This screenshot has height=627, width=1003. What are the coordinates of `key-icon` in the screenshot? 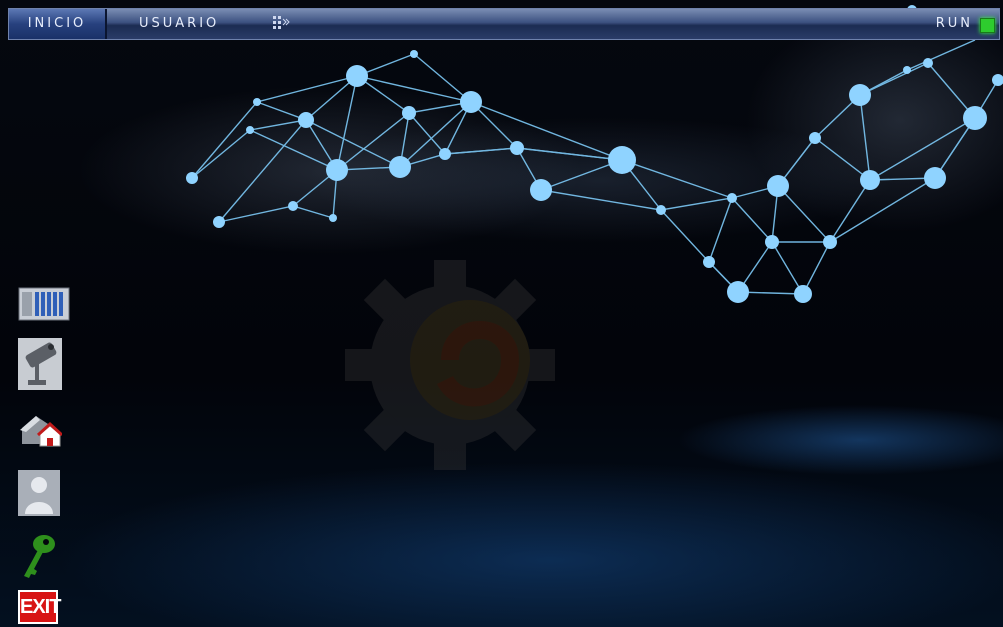 It's located at (39, 556).